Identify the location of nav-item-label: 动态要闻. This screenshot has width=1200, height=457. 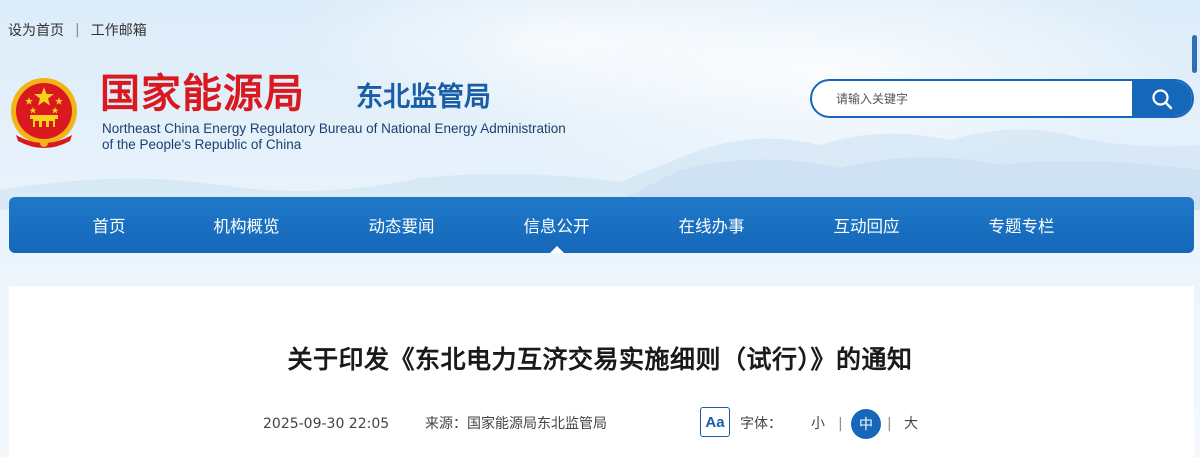
(401, 226).